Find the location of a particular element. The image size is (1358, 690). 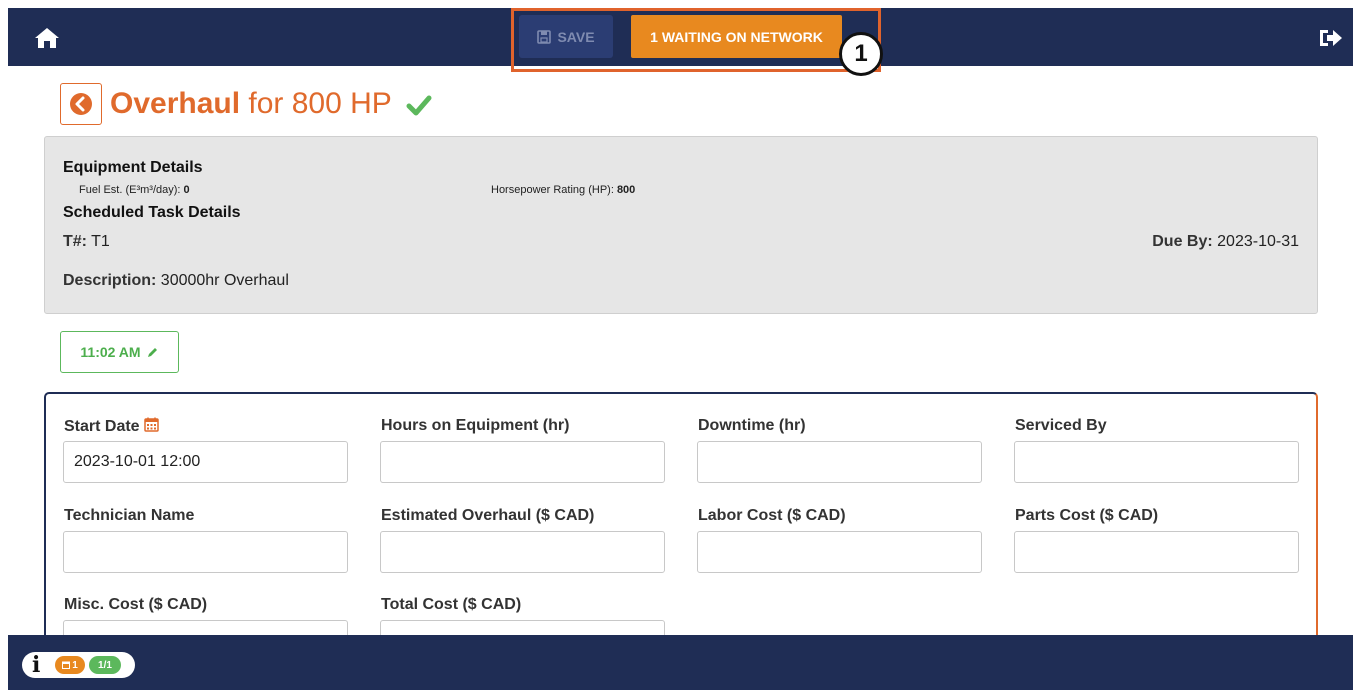

save-button: SAVE is located at coordinates (566, 36).